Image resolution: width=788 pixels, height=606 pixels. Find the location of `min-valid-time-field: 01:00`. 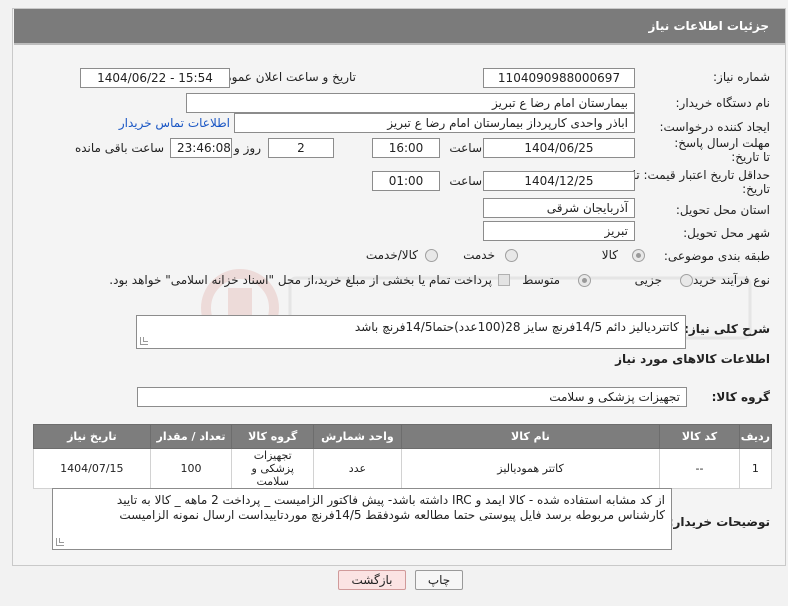

min-valid-time-field: 01:00 is located at coordinates (406, 181).